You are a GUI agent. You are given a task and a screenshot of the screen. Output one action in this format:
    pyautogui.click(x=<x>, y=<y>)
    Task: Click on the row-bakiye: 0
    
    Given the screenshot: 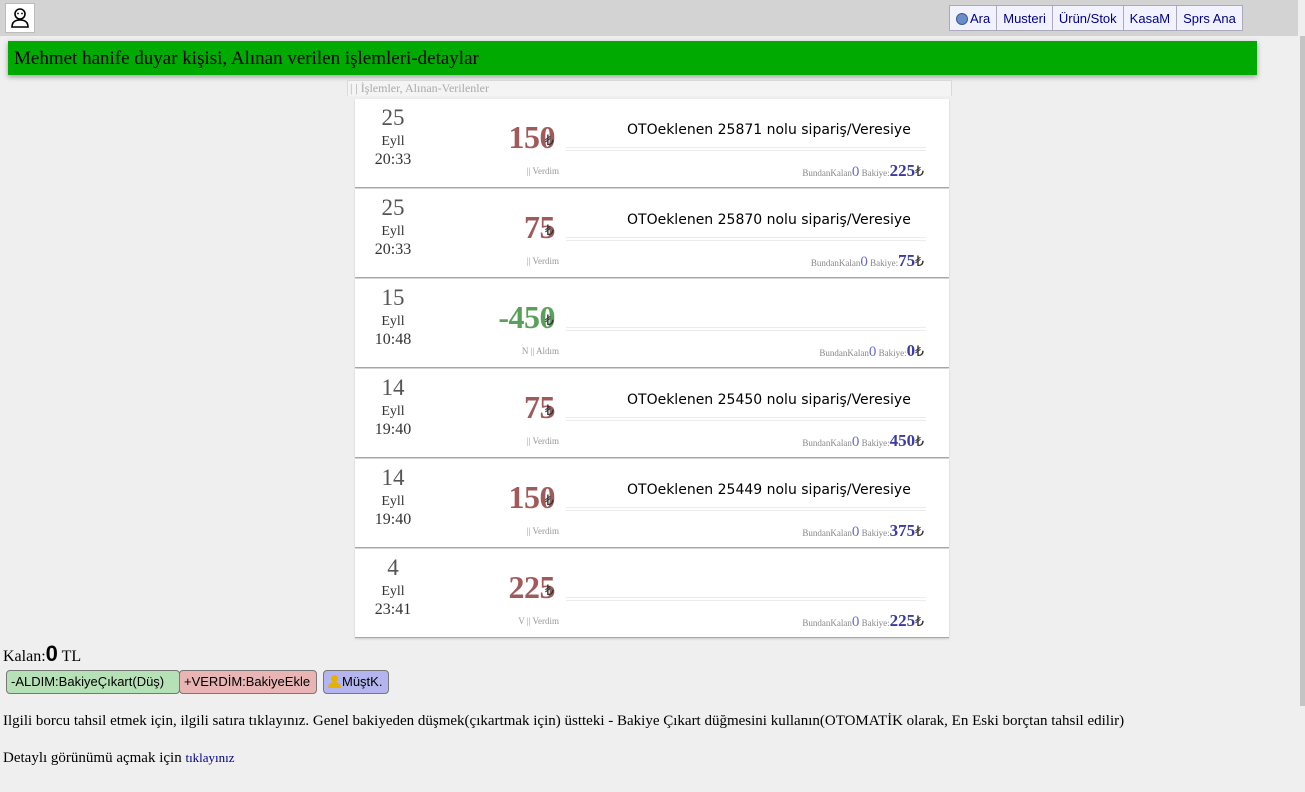 What is the action you would take?
    pyautogui.click(x=911, y=350)
    